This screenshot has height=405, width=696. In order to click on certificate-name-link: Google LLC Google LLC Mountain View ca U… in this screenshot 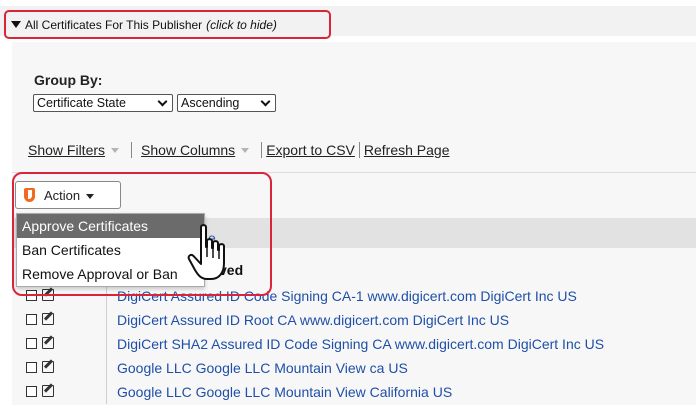, I will do `click(262, 368)`.